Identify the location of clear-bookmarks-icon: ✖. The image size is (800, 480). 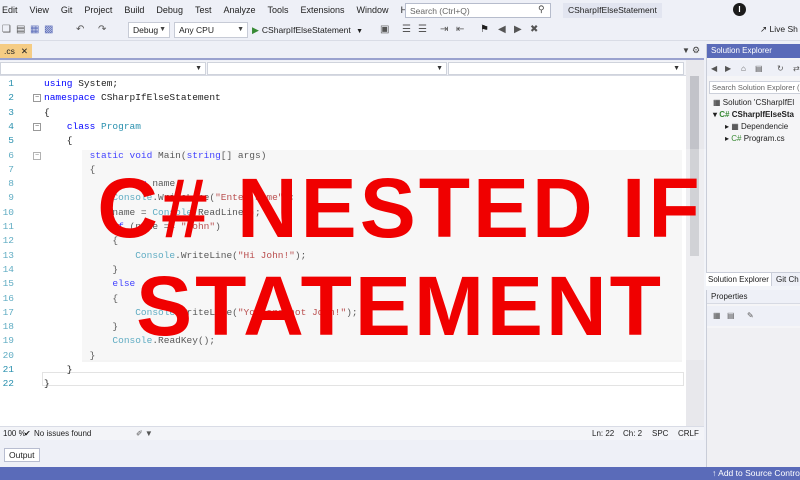
(534, 30).